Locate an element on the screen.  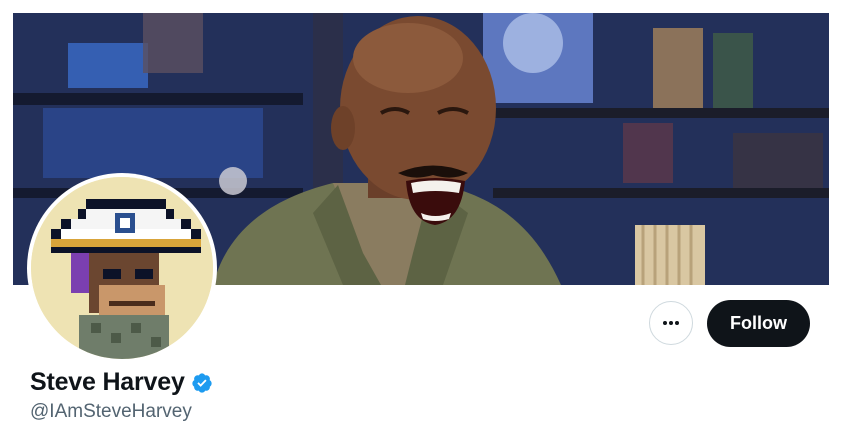
profile-name-row: Steve Harvey is located at coordinates (121, 382).